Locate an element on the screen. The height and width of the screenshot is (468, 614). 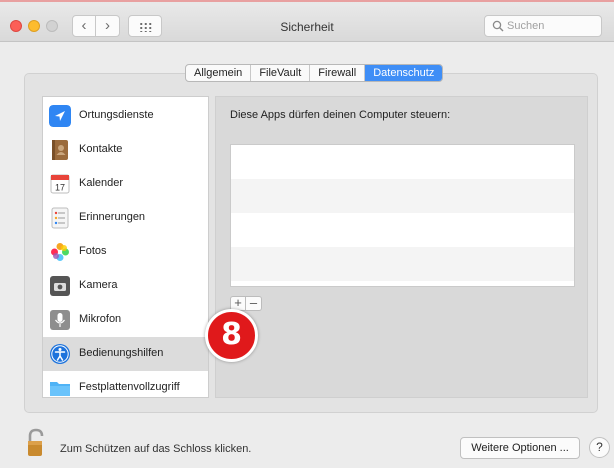
calendar-icon: 17 is located at coordinates (60, 184).